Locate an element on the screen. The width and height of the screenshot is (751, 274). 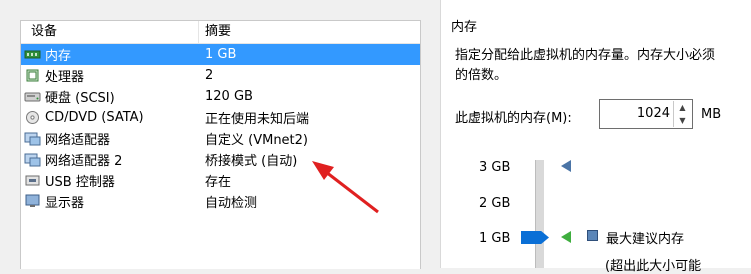
stepper-up-icon: ▲ is located at coordinates (682, 107).